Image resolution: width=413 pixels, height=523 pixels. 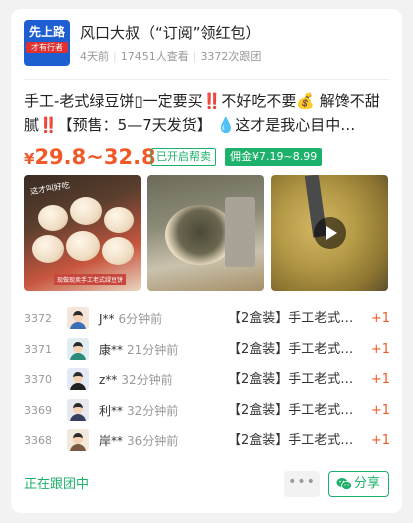 I want to click on order-row: 3371 康**21分钟前 【2盒装】手工老式绿豆饼 +1, so click(x=207, y=351).